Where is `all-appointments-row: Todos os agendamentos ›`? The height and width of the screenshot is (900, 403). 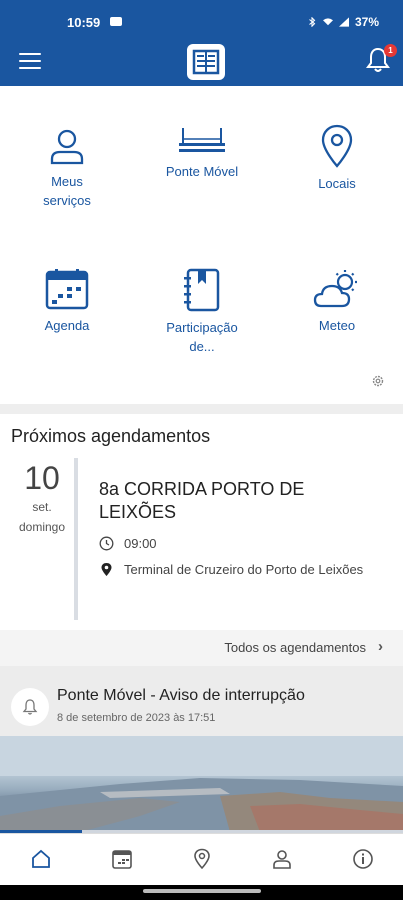
all-appointments-row: Todos os agendamentos › is located at coordinates (201, 648).